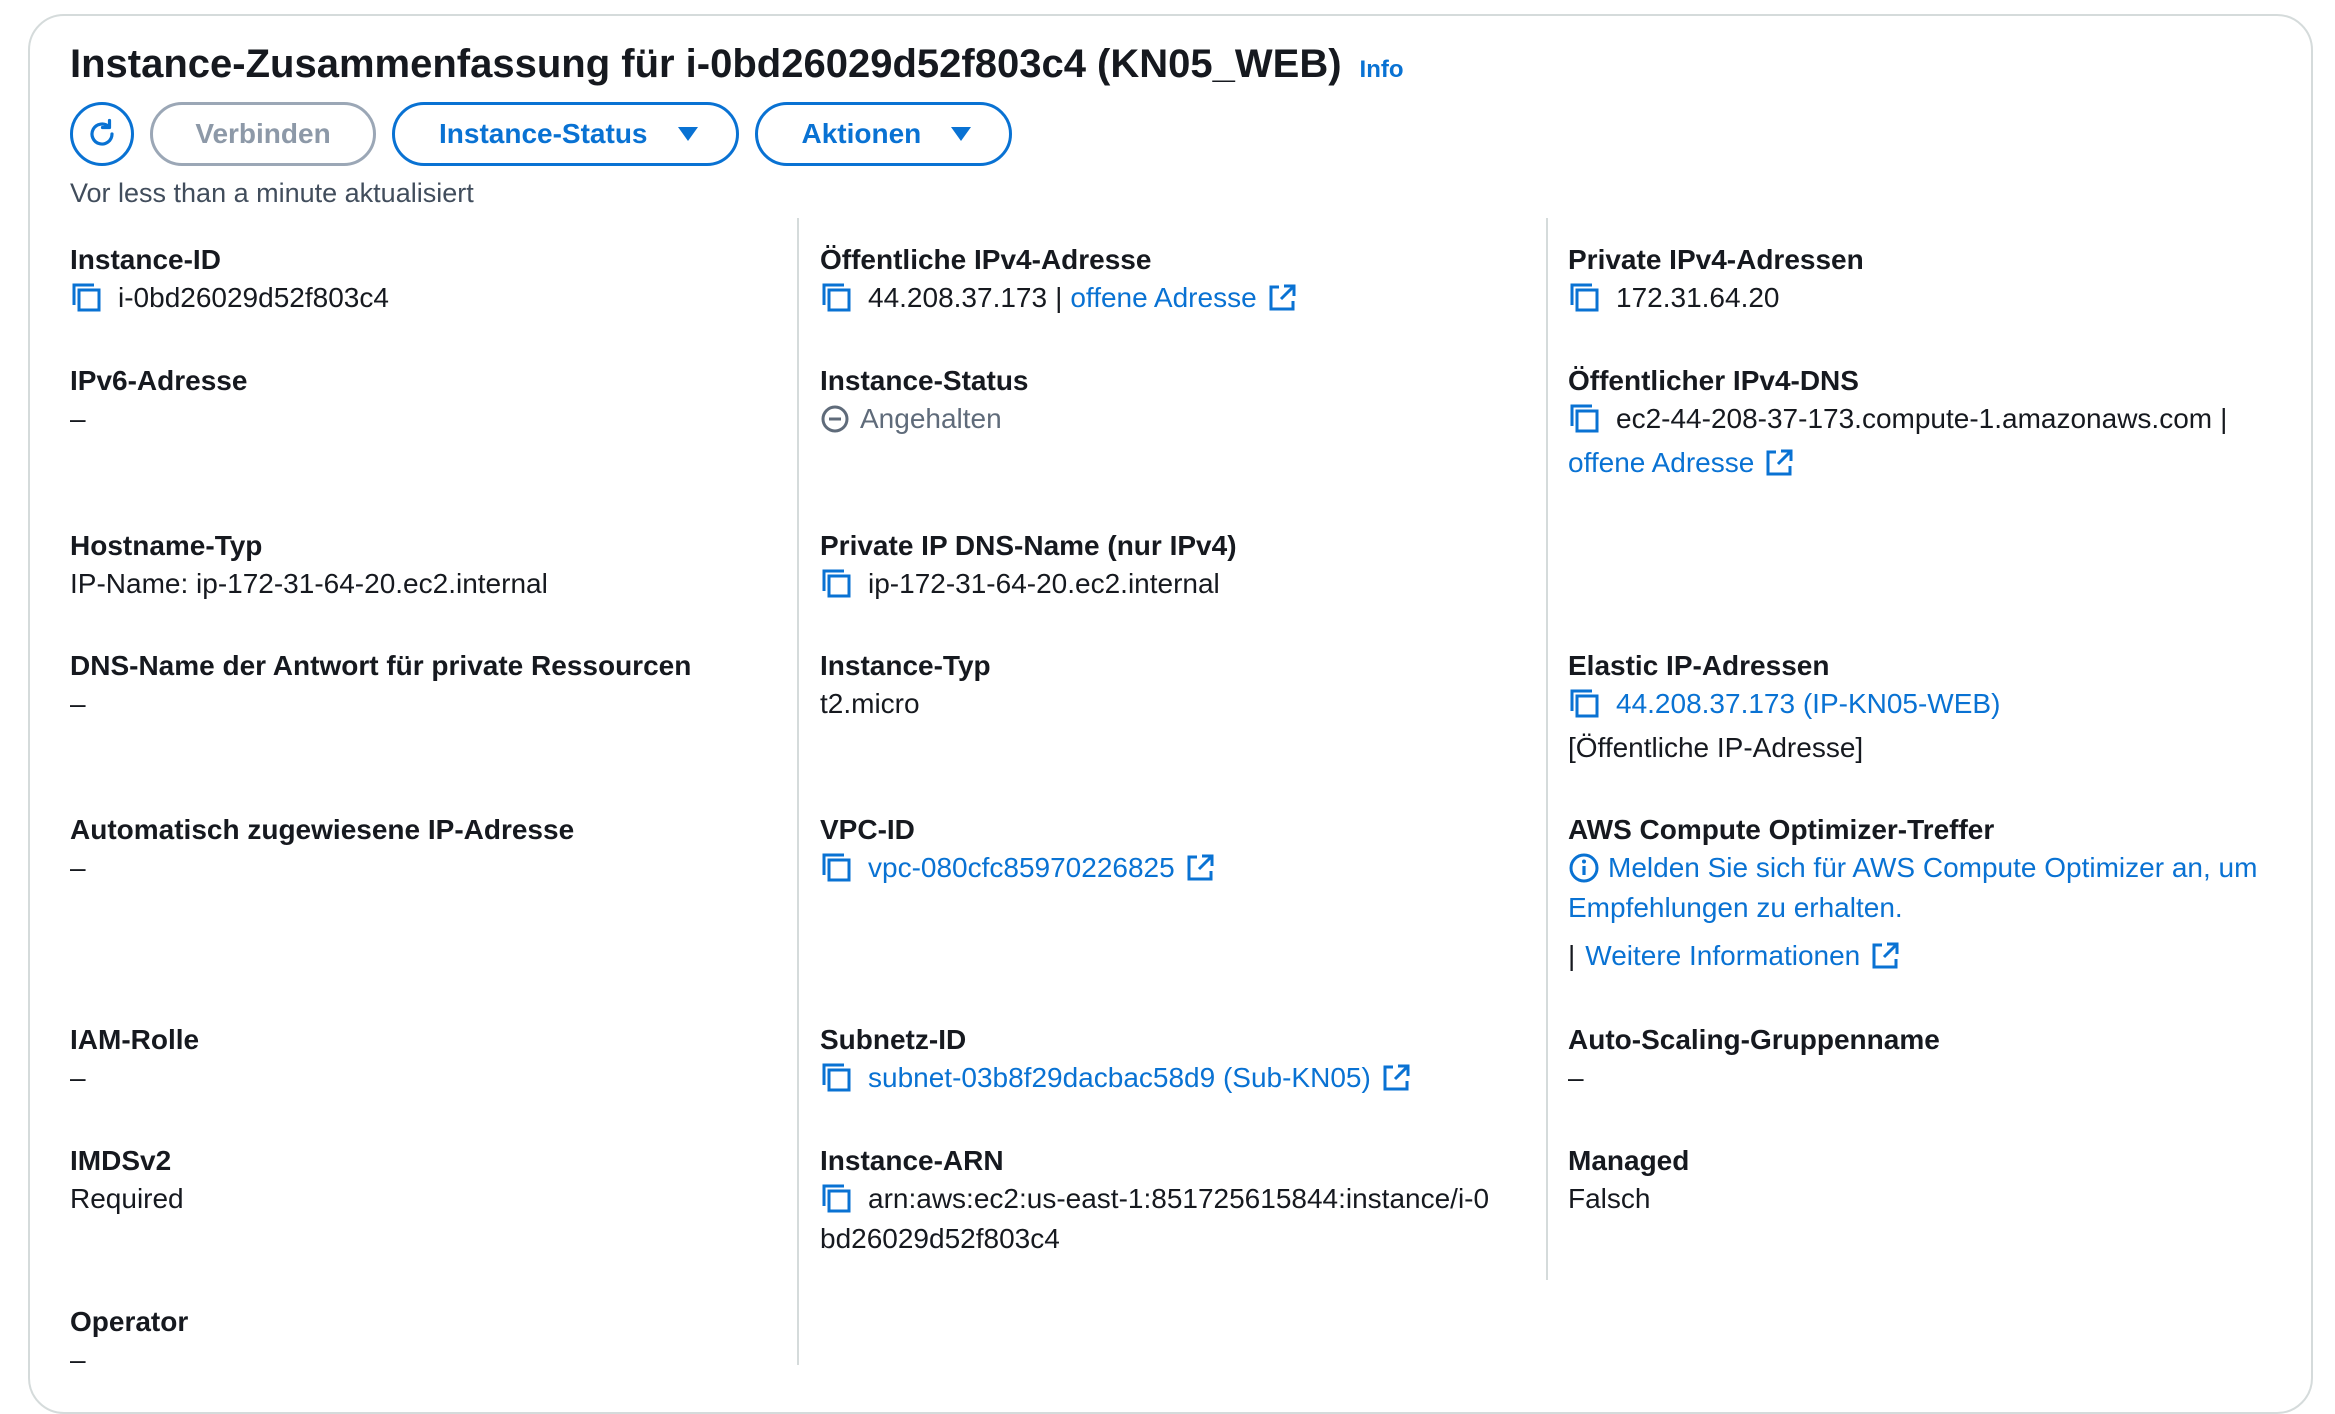 Image resolution: width=2335 pixels, height=1414 pixels. I want to click on instance-arn-value-continued: bd26029d52f803c4, so click(940, 1238).